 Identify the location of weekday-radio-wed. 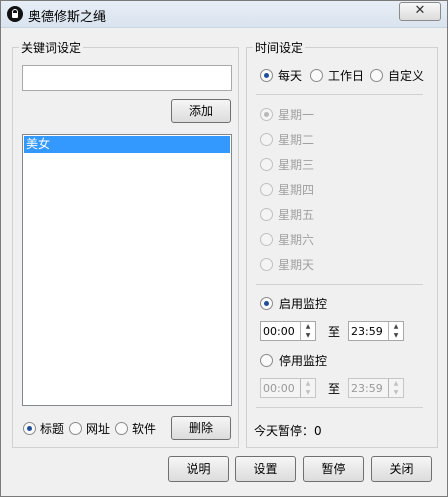
(266, 164).